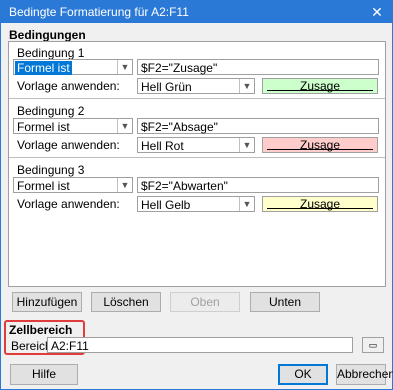 The height and width of the screenshot is (390, 393). I want to click on delete-condition-button: Löschen, so click(126, 302).